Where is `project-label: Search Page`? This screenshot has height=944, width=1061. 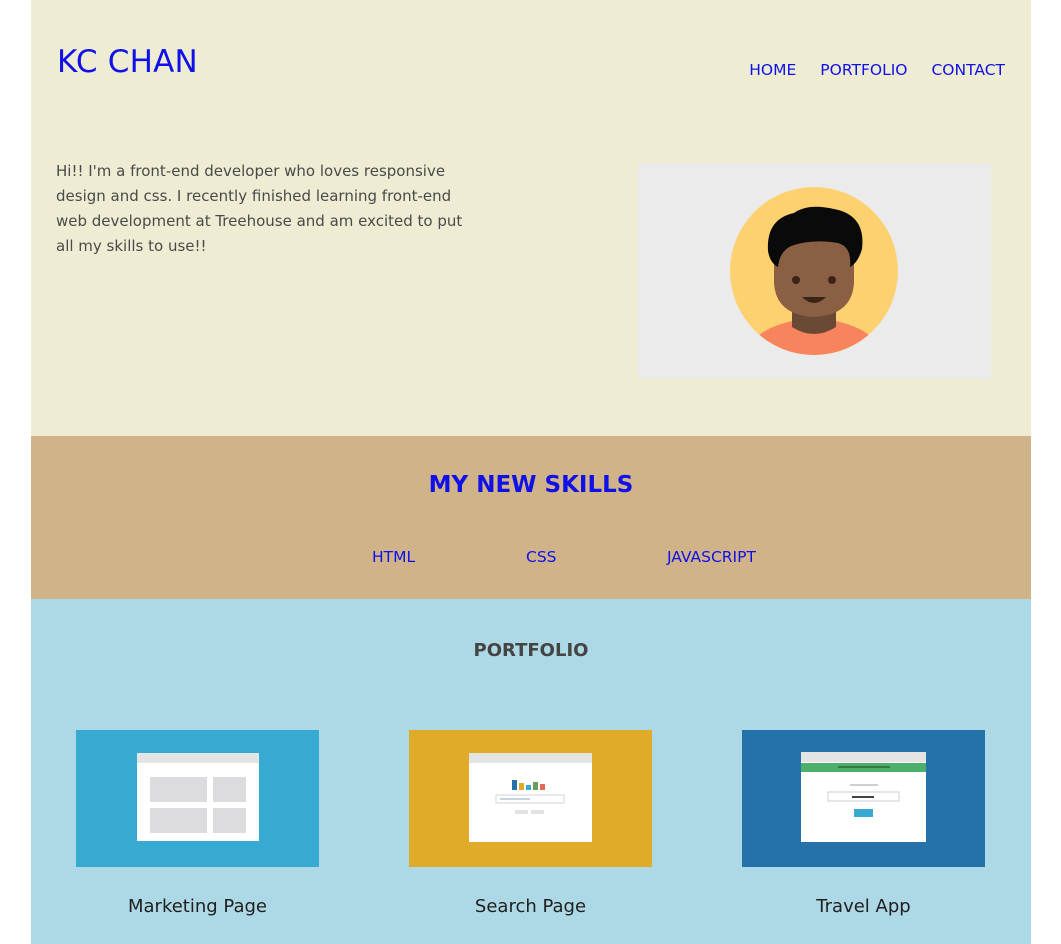
project-label: Search Page is located at coordinates (530, 906).